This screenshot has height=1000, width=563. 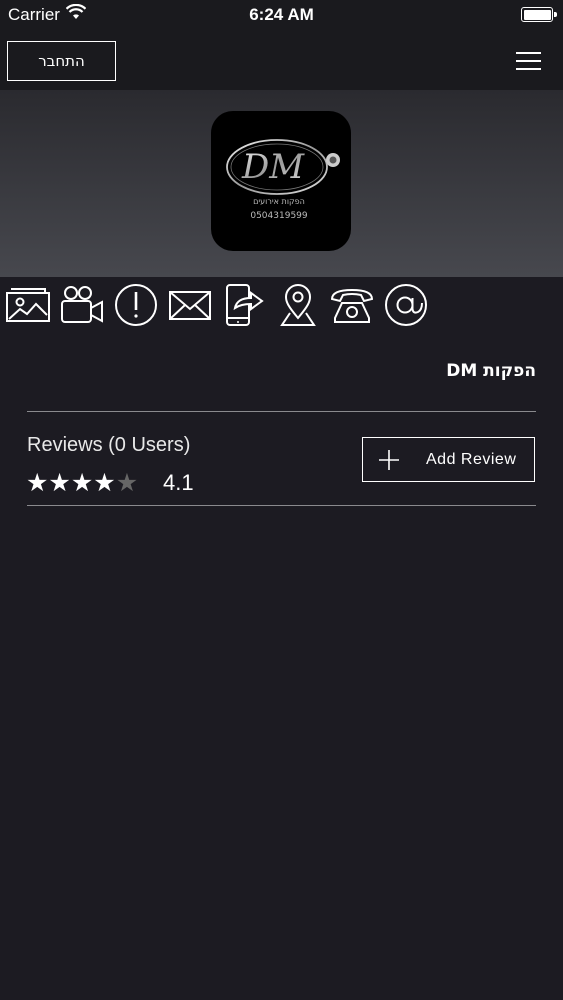 What do you see at coordinates (244, 305) in the screenshot?
I see `share-phone-icon` at bounding box center [244, 305].